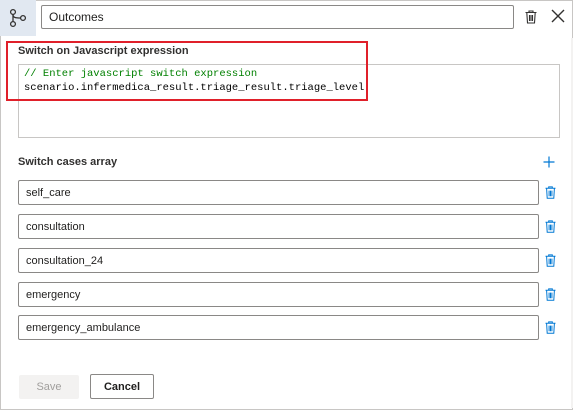 The height and width of the screenshot is (410, 573). I want to click on plus-icon, so click(549, 162).